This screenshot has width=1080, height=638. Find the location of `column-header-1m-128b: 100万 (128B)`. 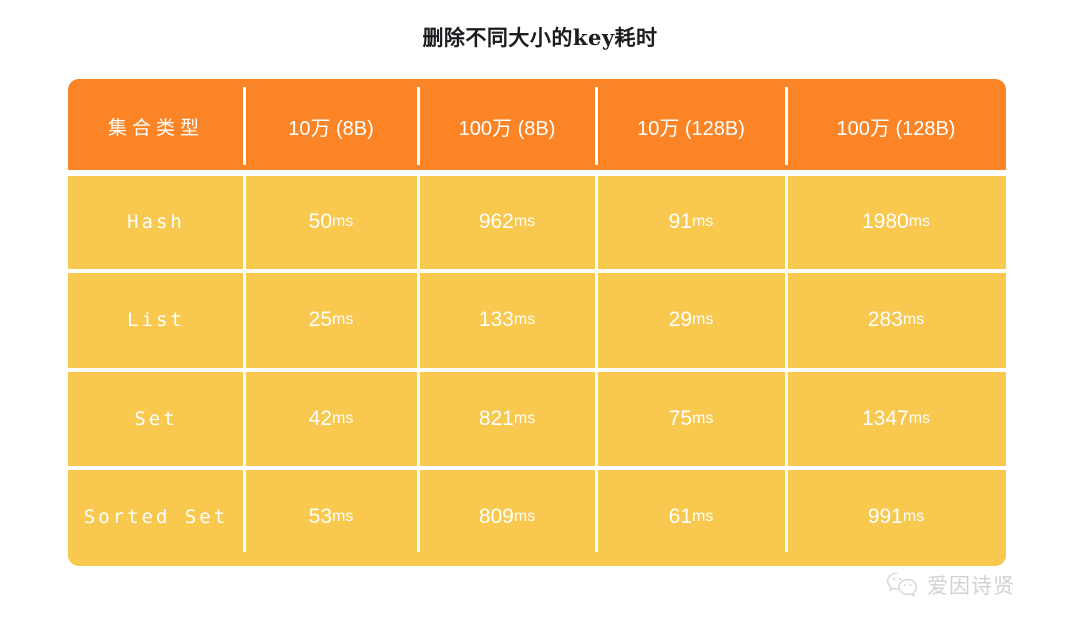

column-header-1m-128b: 100万 (128B) is located at coordinates (895, 126).